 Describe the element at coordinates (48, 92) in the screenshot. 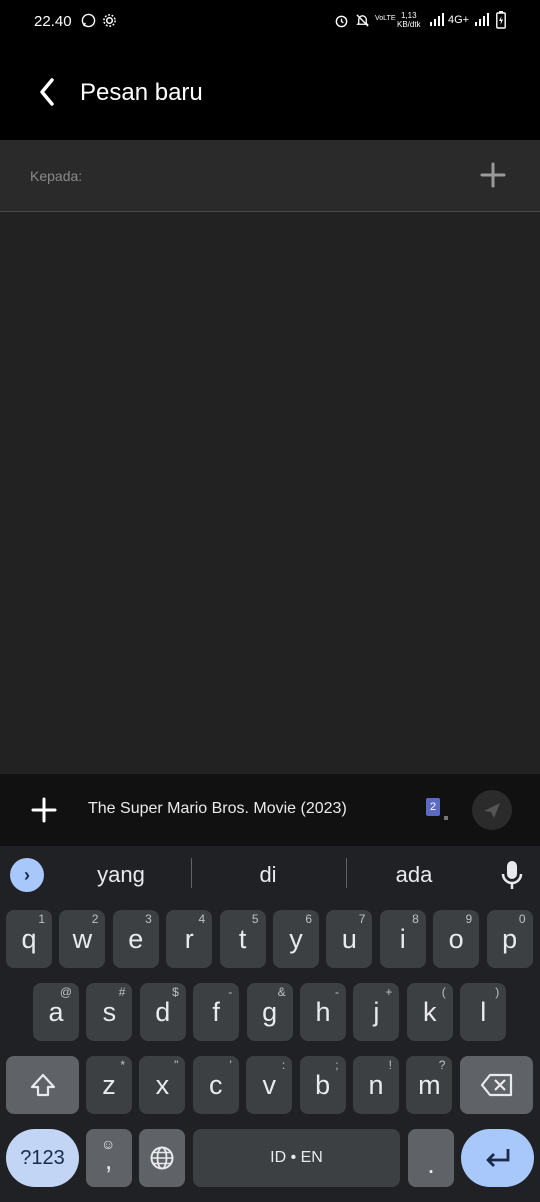

I see `back-button` at that location.